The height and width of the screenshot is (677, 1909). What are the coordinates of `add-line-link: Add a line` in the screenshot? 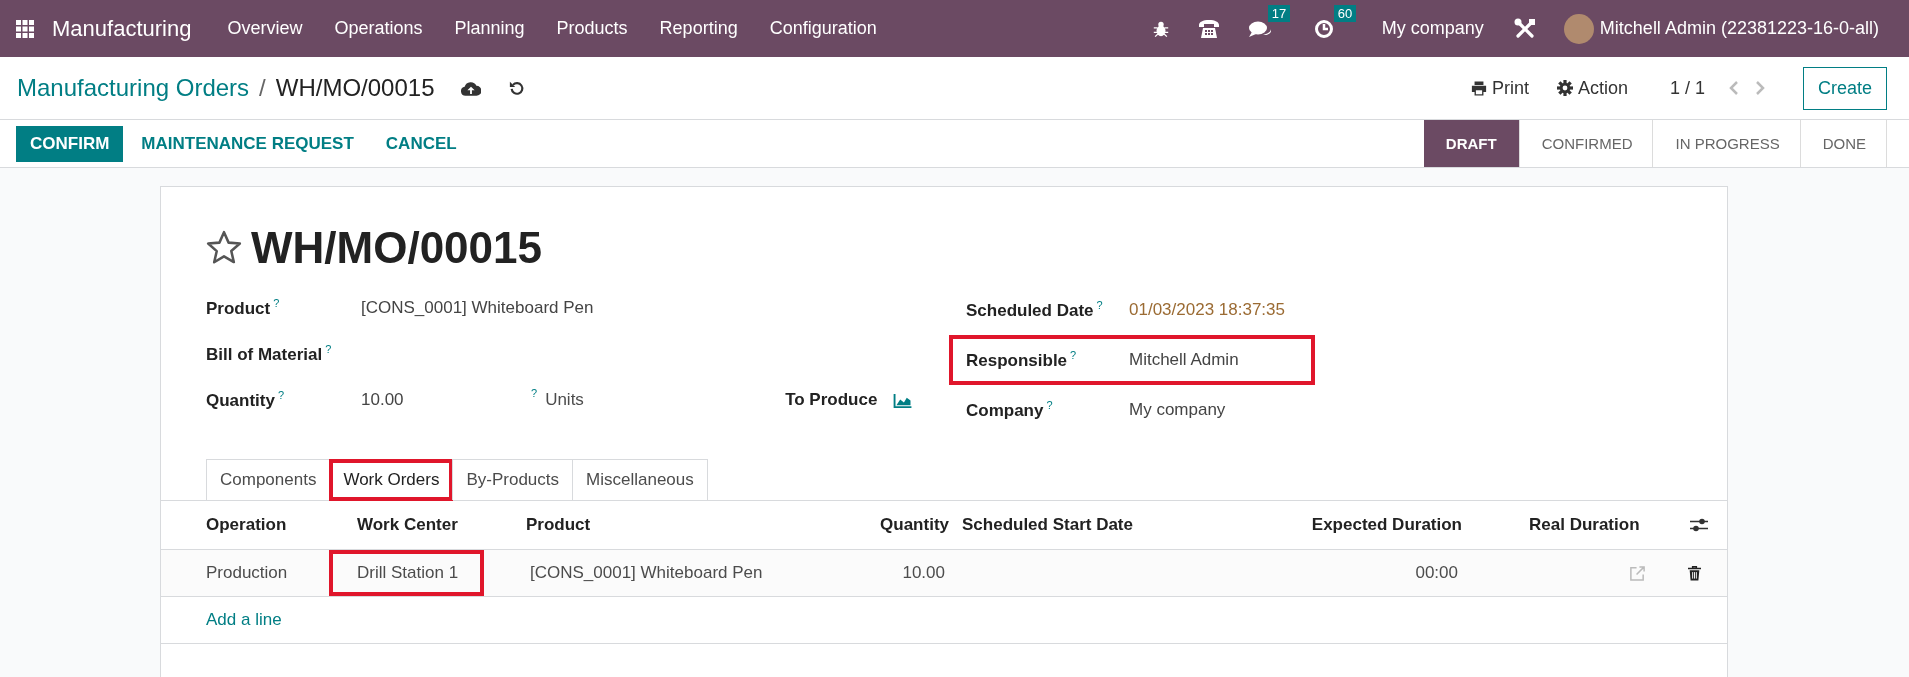 It's located at (244, 620).